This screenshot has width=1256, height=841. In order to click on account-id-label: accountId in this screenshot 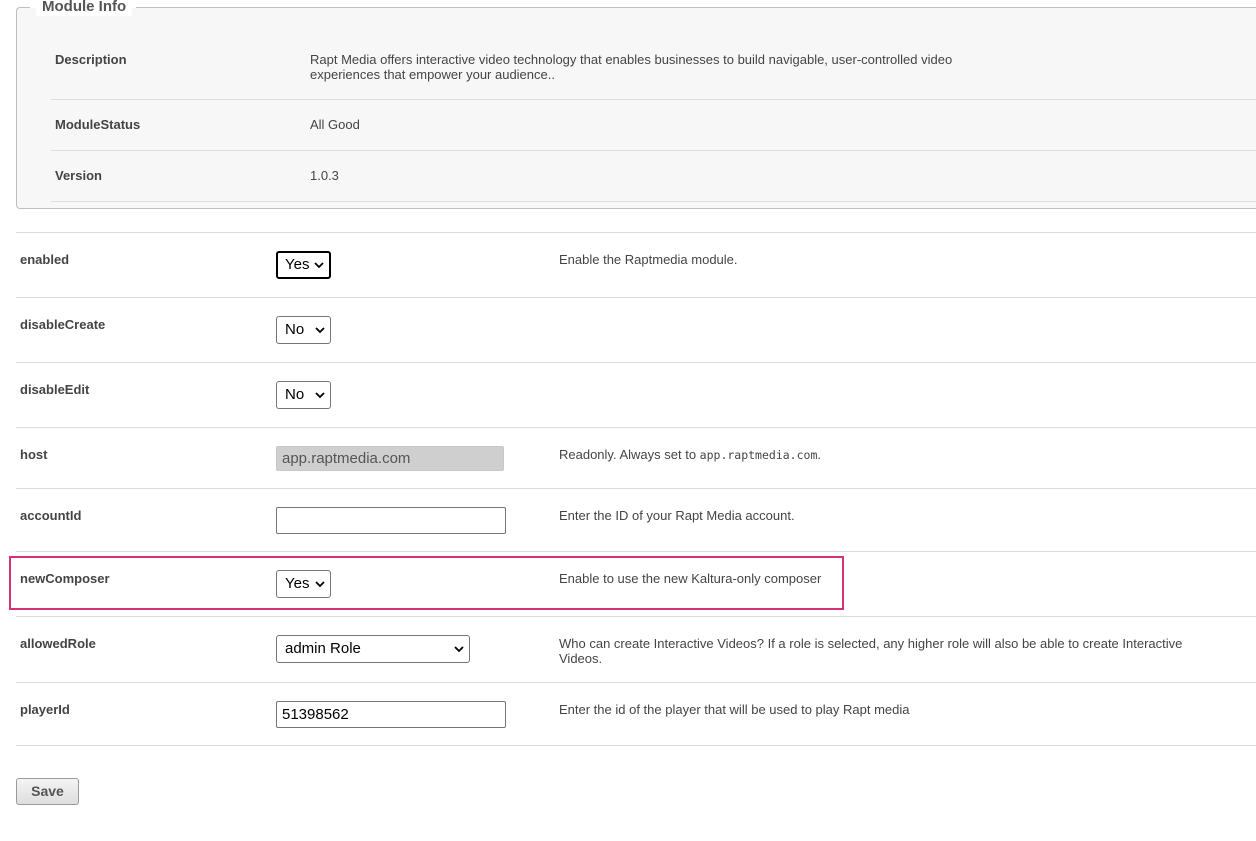, I will do `click(51, 515)`.